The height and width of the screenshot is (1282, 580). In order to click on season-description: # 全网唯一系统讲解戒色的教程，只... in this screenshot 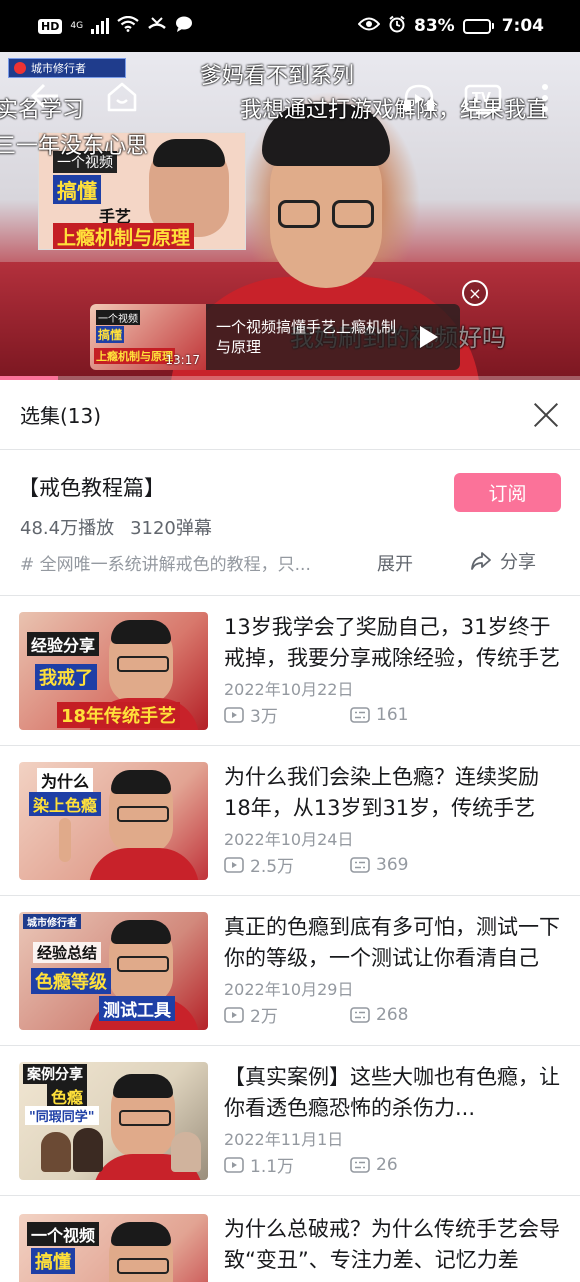, I will do `click(165, 565)`.